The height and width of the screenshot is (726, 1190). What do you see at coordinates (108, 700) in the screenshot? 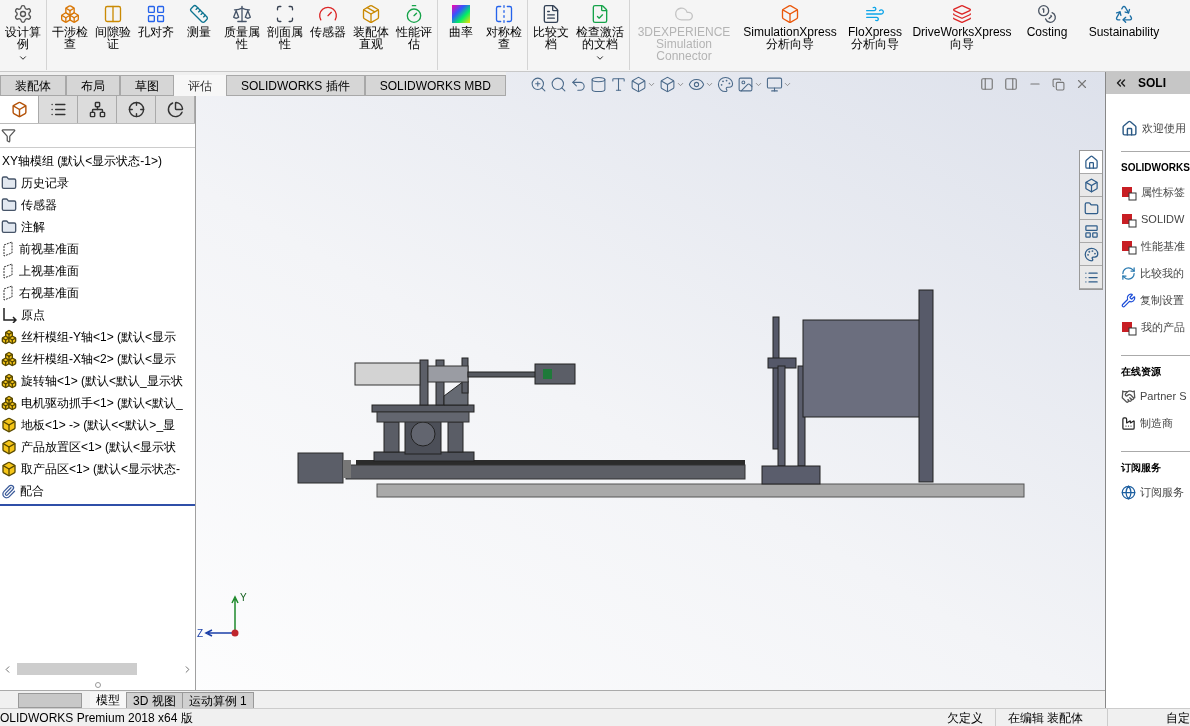
I see `bottom-tab: 模型` at bounding box center [108, 700].